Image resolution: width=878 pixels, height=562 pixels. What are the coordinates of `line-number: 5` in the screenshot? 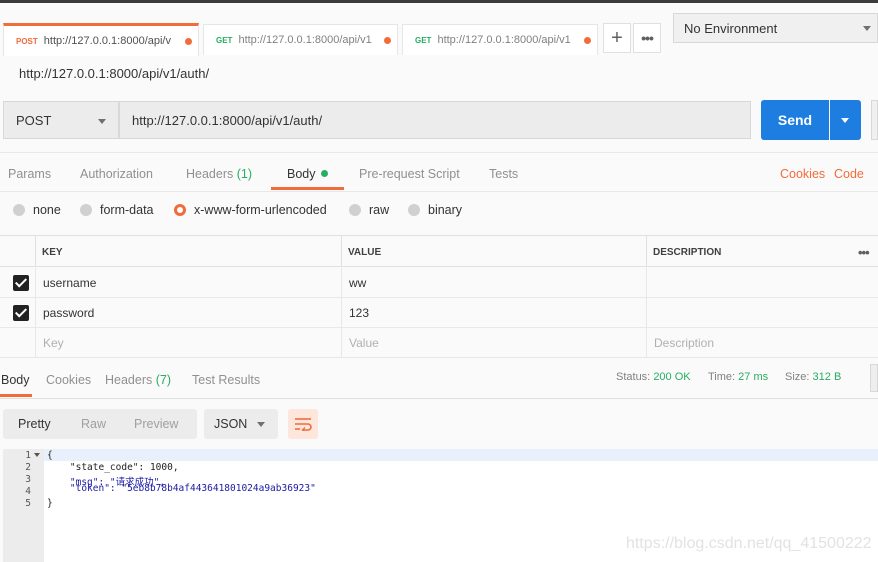 It's located at (28, 503).